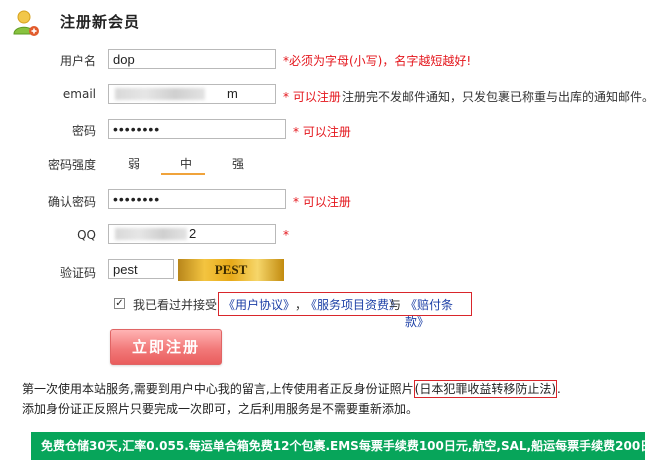 The image size is (655, 469). I want to click on agreement-links-box: 《用户协议》 ， 《服务项目资费》 与 《赔付条款》, so click(345, 310).